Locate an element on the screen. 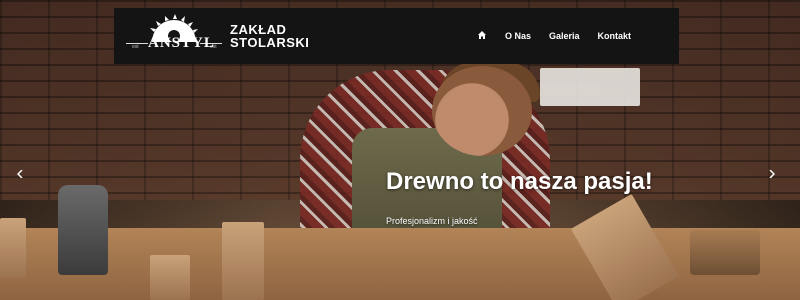 The width and height of the screenshot is (800, 300). nav-link-o-nas: O Nas is located at coordinates (518, 36).